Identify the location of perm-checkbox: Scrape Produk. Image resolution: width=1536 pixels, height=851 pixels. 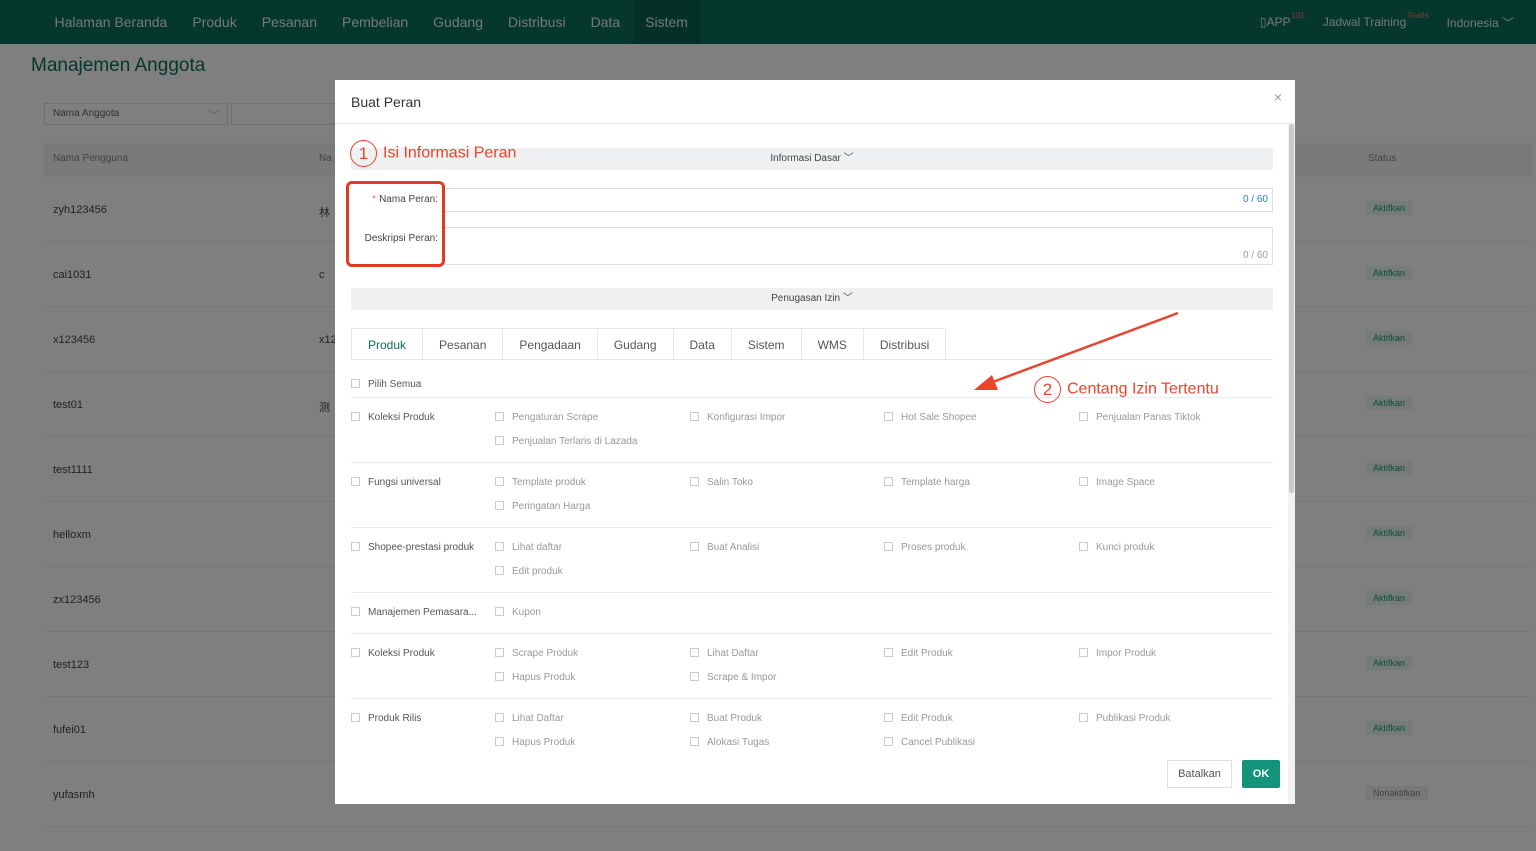
(537, 653).